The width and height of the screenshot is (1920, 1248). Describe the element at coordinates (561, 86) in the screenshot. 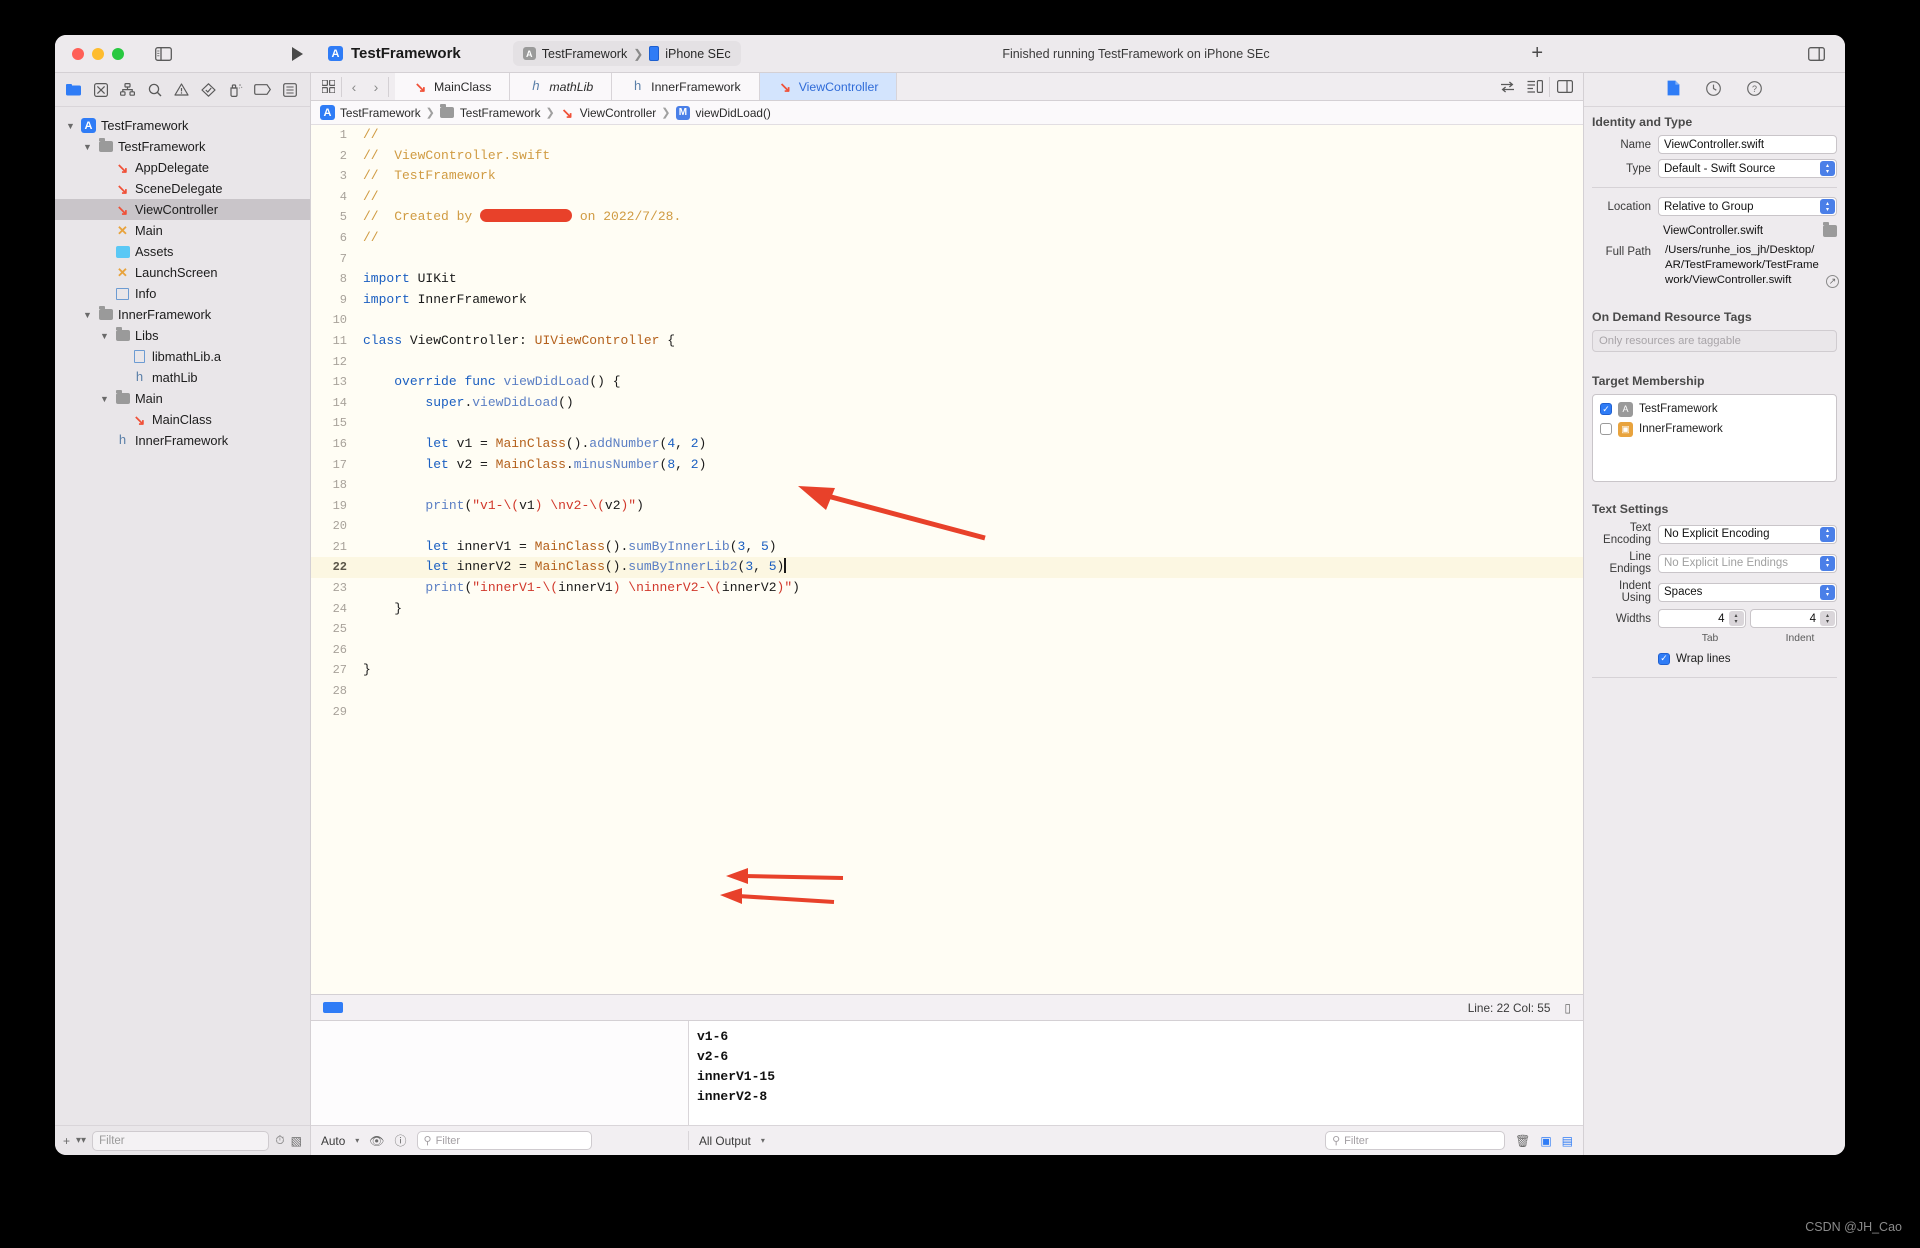

I see `editor-tab-mathlib: h mathLib` at that location.